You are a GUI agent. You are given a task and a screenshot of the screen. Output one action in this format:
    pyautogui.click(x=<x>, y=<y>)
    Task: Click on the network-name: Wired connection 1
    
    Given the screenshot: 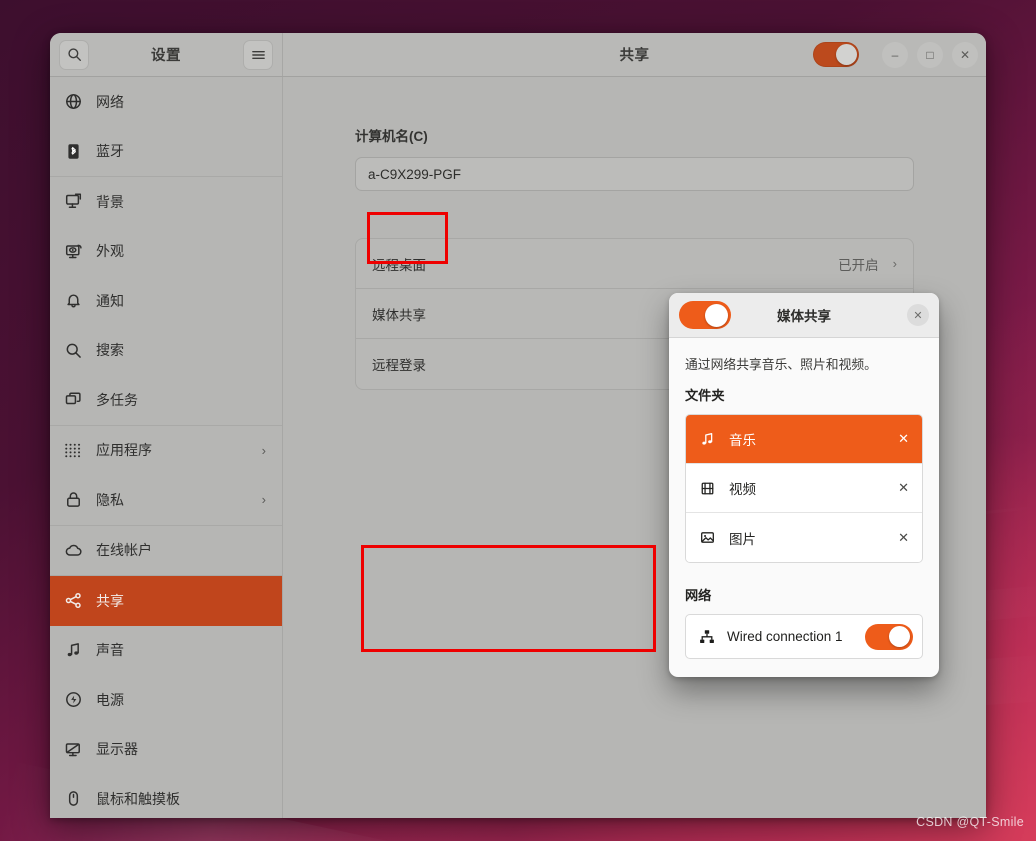 What is the action you would take?
    pyautogui.click(x=785, y=636)
    